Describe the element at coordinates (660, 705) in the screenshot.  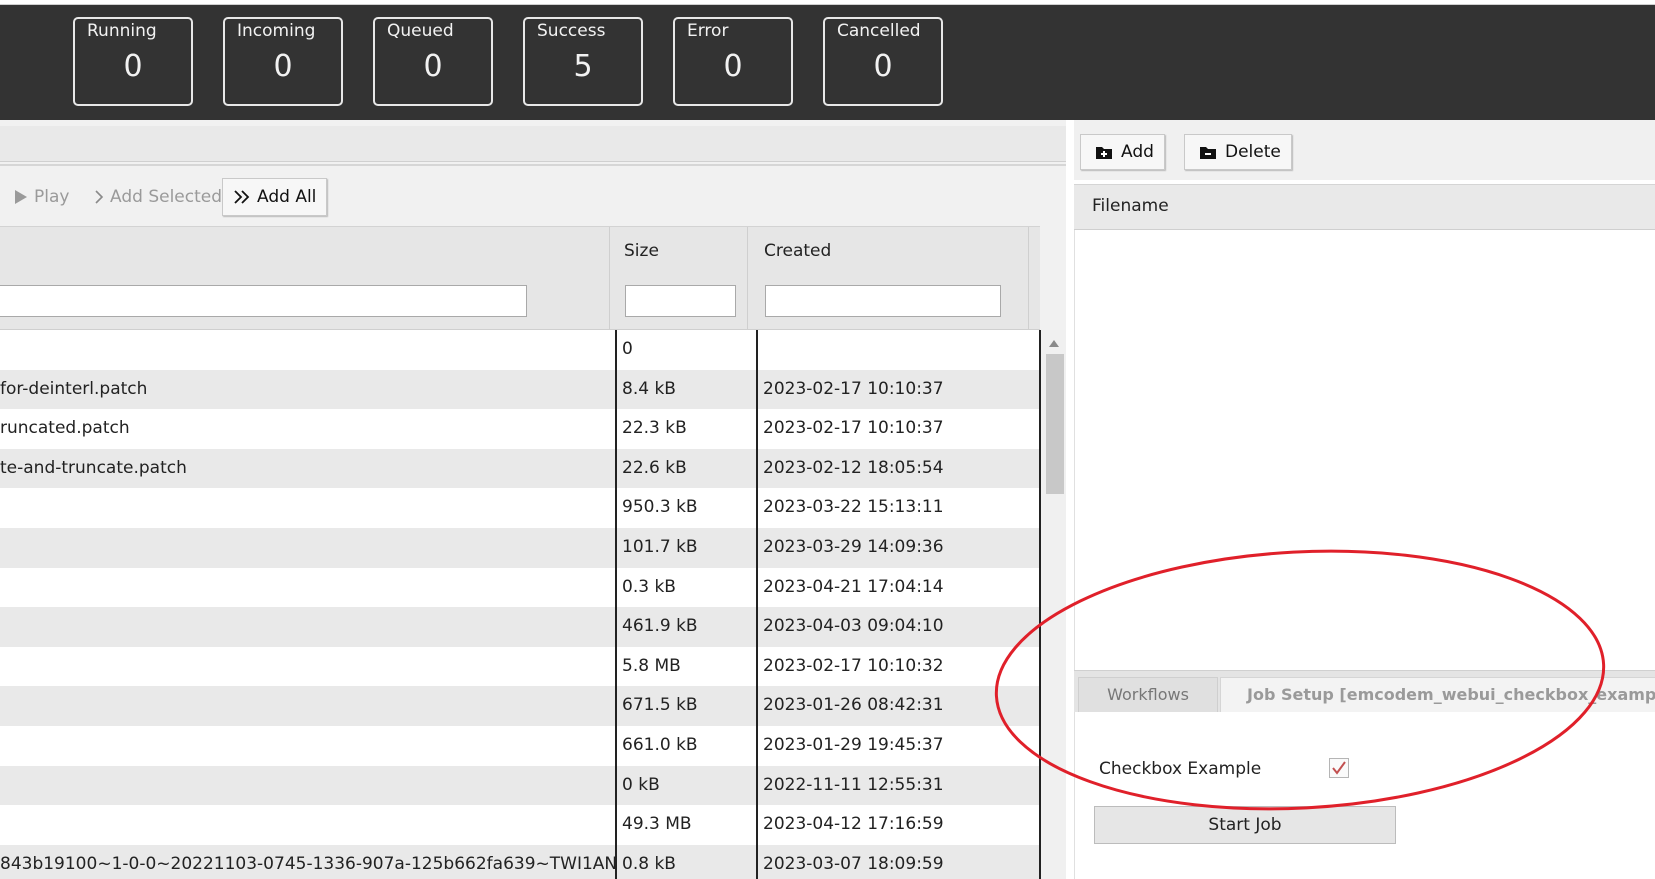
I see `file-size: 671.5 kB` at that location.